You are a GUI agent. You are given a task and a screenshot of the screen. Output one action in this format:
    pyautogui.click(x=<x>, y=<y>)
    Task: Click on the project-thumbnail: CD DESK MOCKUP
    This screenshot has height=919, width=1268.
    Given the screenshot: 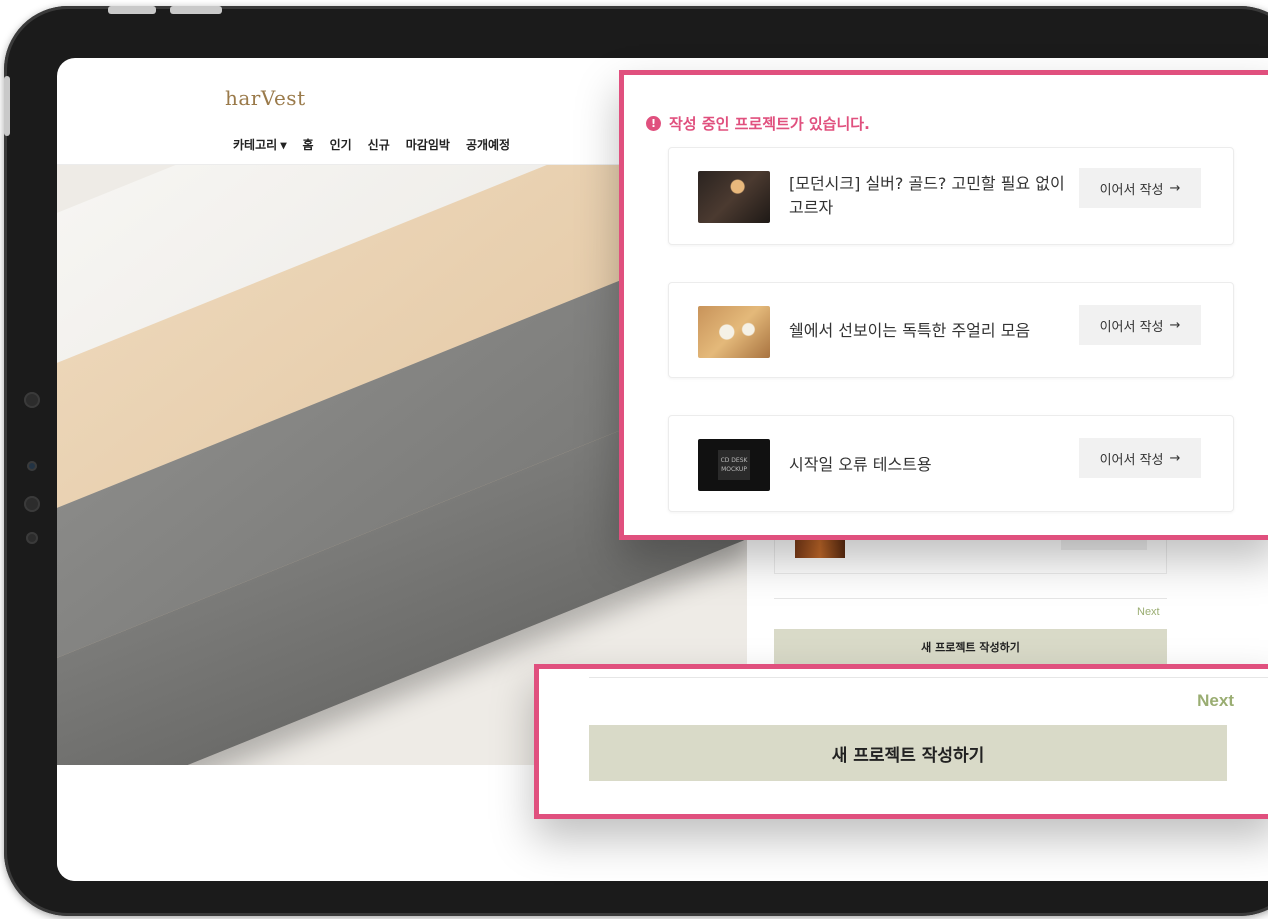 What is the action you would take?
    pyautogui.click(x=734, y=465)
    